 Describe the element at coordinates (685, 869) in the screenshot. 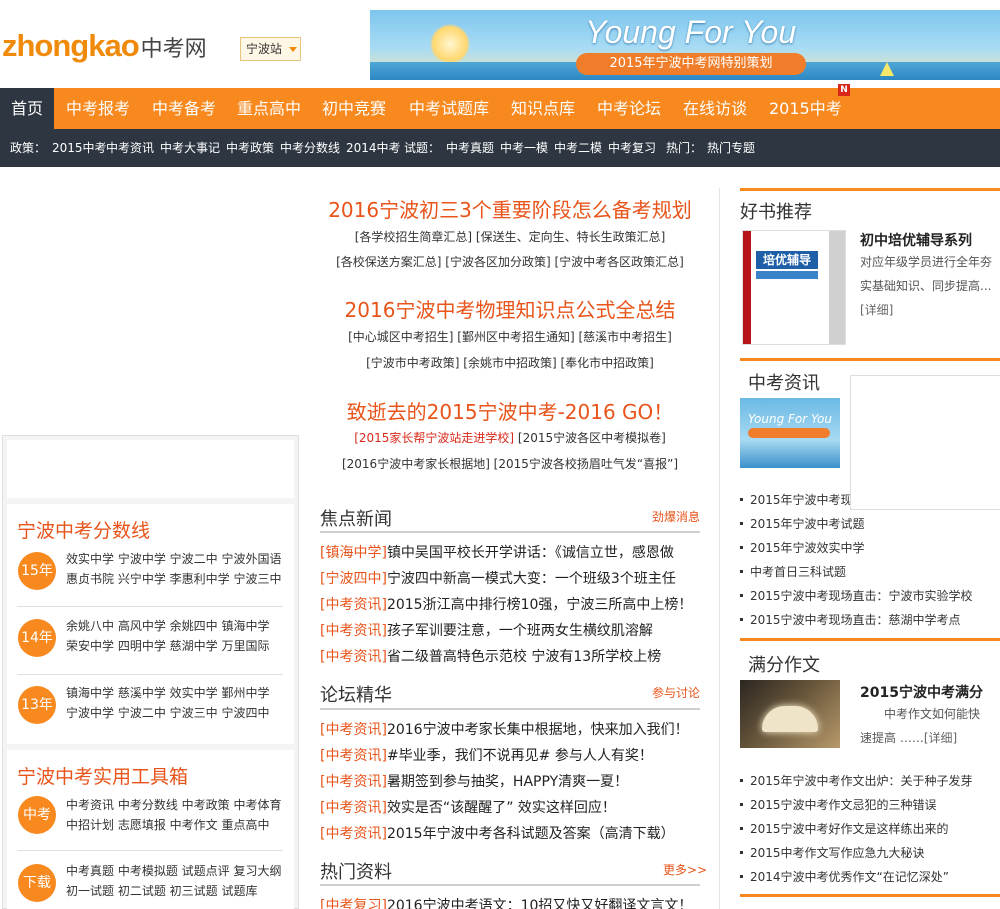

I see `hot-more-link: 更多>>` at that location.